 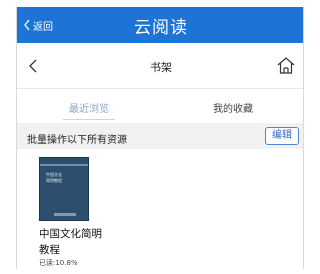 I want to click on batch-label: 批量操作以下所有资源, so click(x=77, y=140).